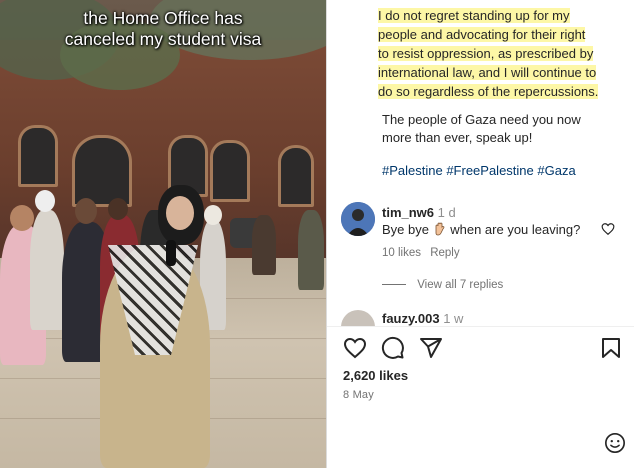 The image size is (634, 468). What do you see at coordinates (171, 253) in the screenshot?
I see `microphone` at bounding box center [171, 253].